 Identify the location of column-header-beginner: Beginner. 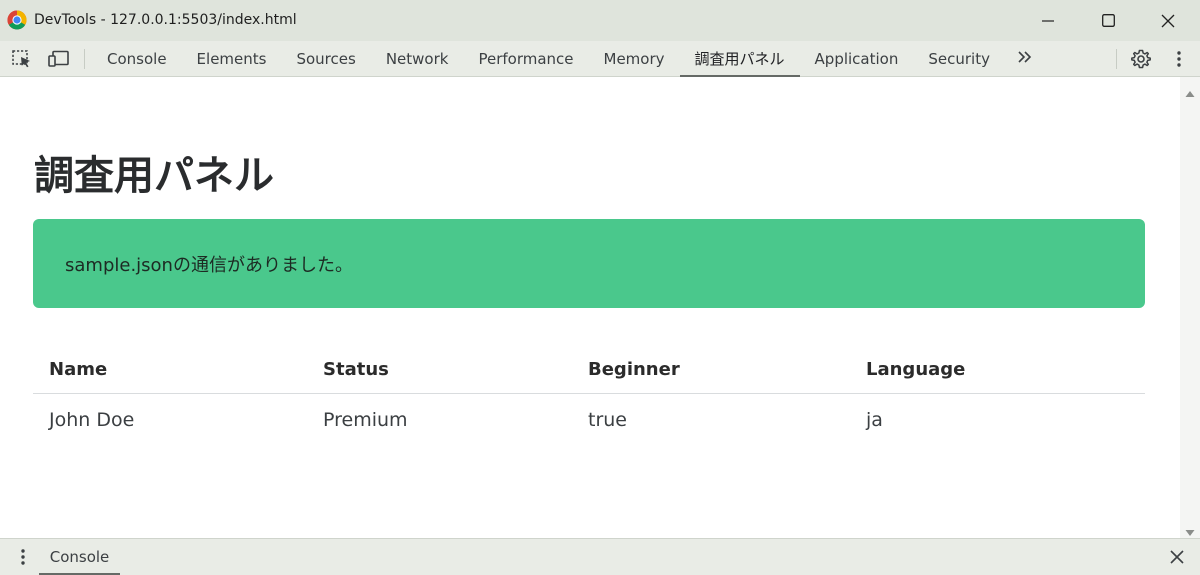
(711, 370).